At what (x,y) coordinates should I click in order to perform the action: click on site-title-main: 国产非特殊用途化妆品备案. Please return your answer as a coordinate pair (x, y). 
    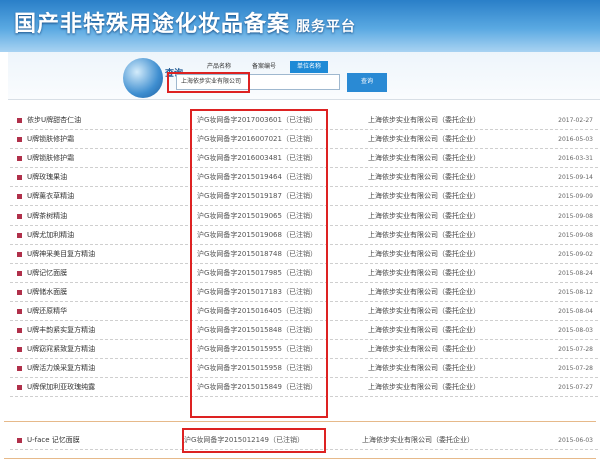
    Looking at the image, I should click on (152, 24).